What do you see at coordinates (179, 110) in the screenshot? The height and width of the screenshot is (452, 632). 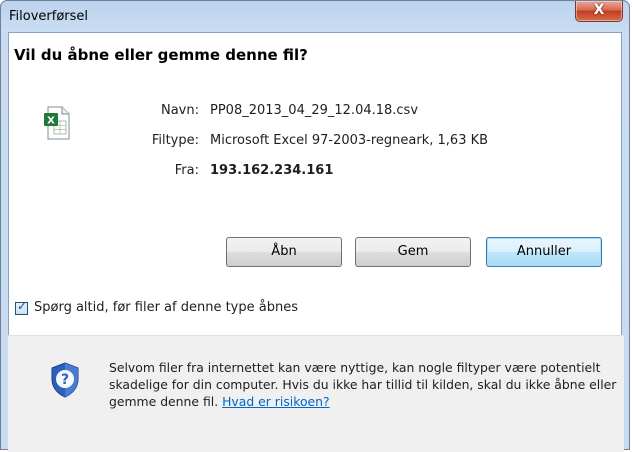 I see `file-name-label: Navn:` at bounding box center [179, 110].